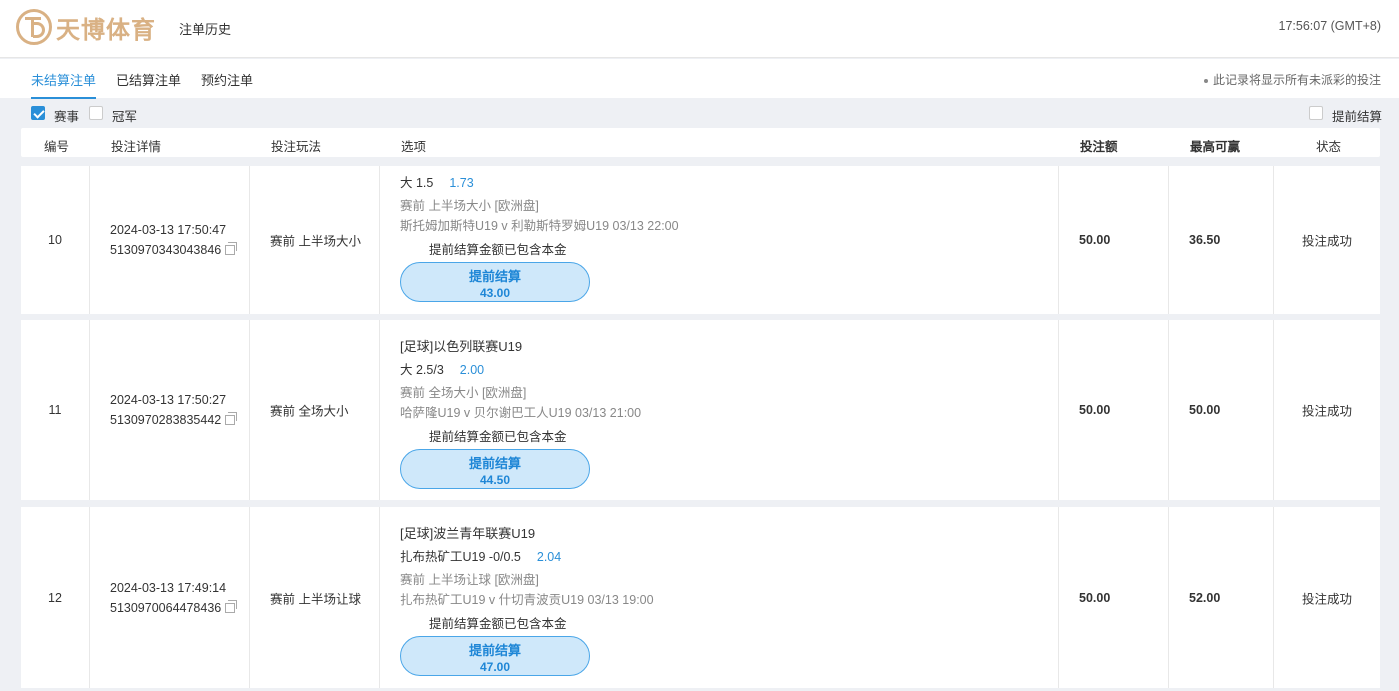  I want to click on app-header: 天博体育 注单历史 17:56:07 (GMT+8), so click(699, 29).